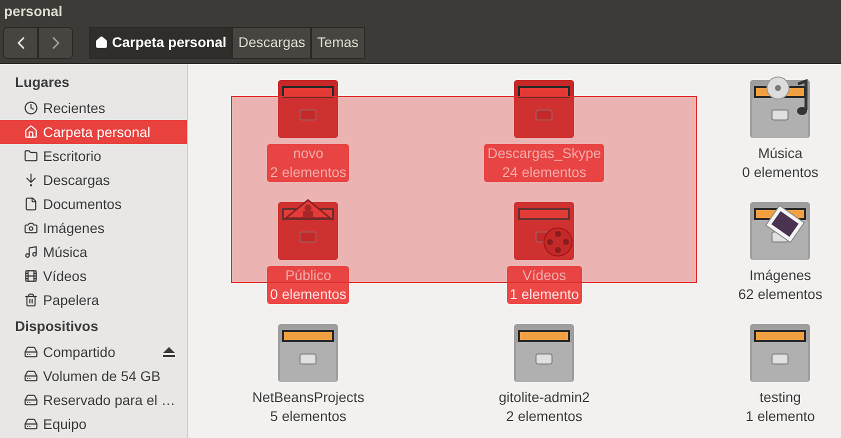 The height and width of the screenshot is (438, 841). Describe the element at coordinates (94, 352) in the screenshot. I see `sidebar-item: Compartido` at that location.